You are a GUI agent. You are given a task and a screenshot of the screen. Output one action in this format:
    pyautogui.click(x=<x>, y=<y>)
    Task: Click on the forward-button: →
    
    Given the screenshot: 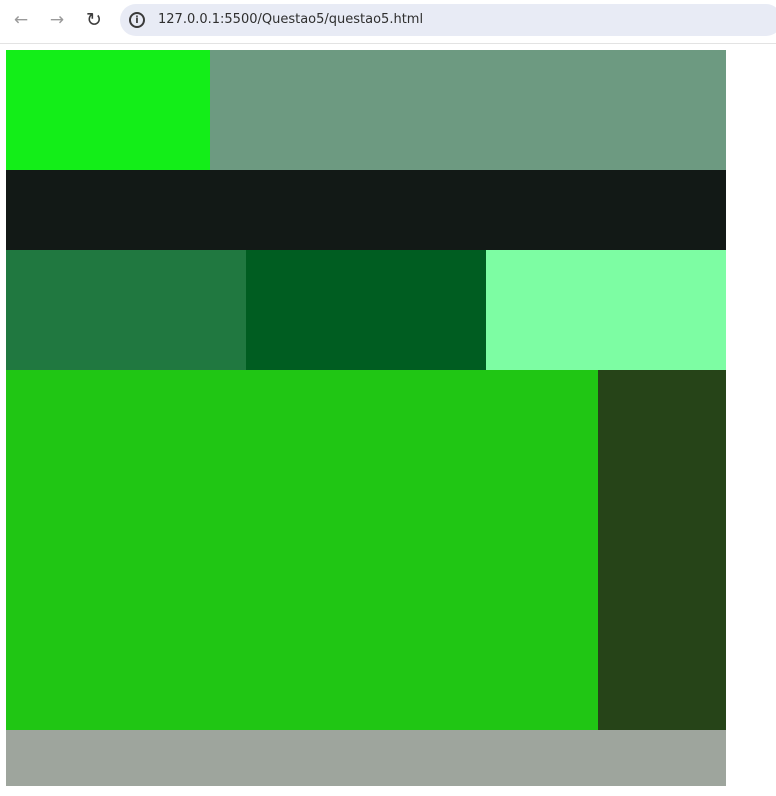 What is the action you would take?
    pyautogui.click(x=57, y=20)
    